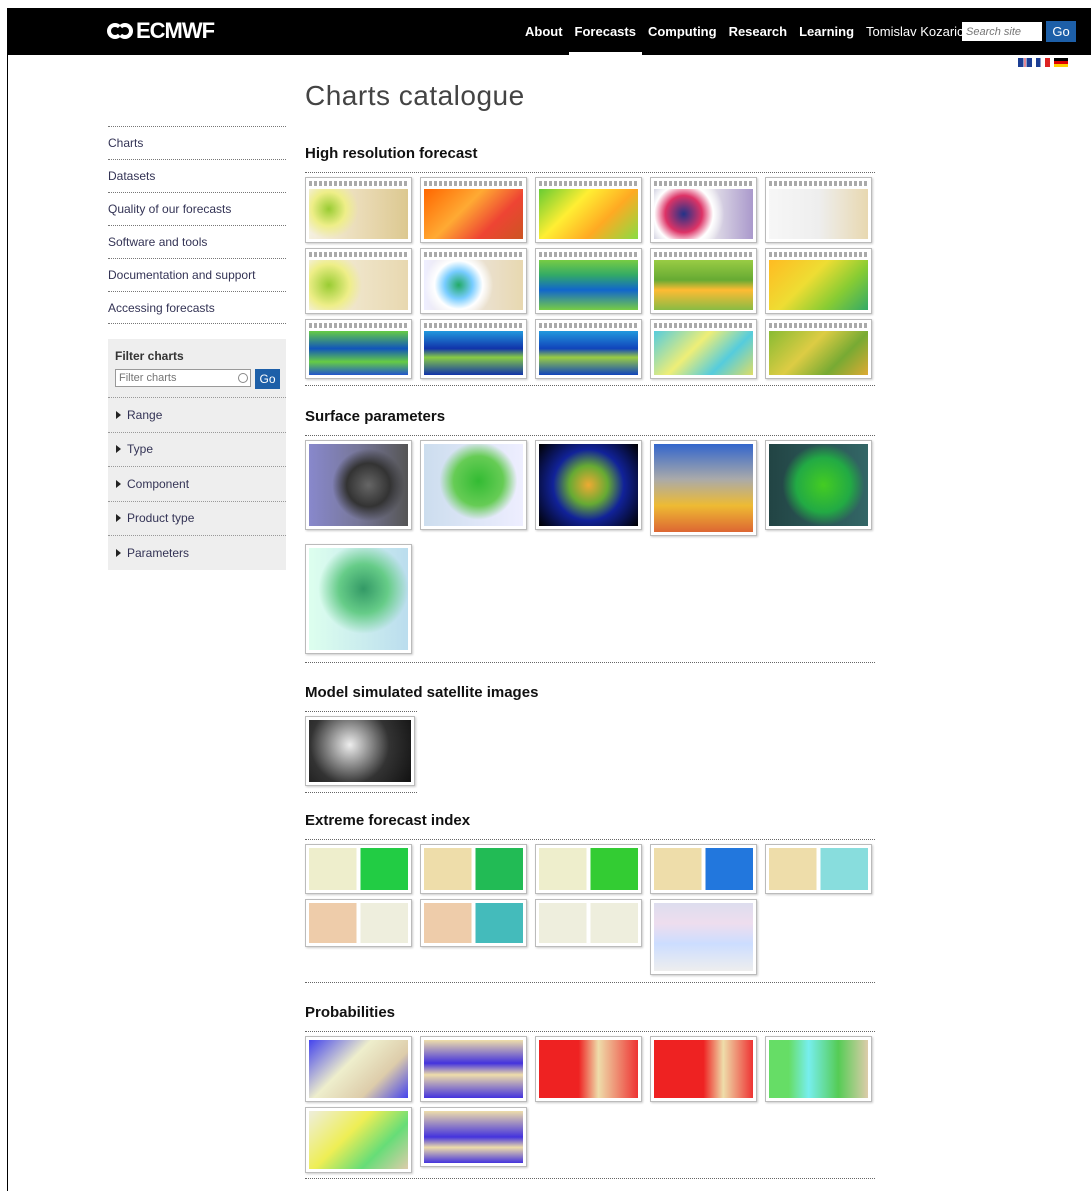  What do you see at coordinates (197, 274) in the screenshot?
I see `sidebar-item-documentation: Documentation and support` at bounding box center [197, 274].